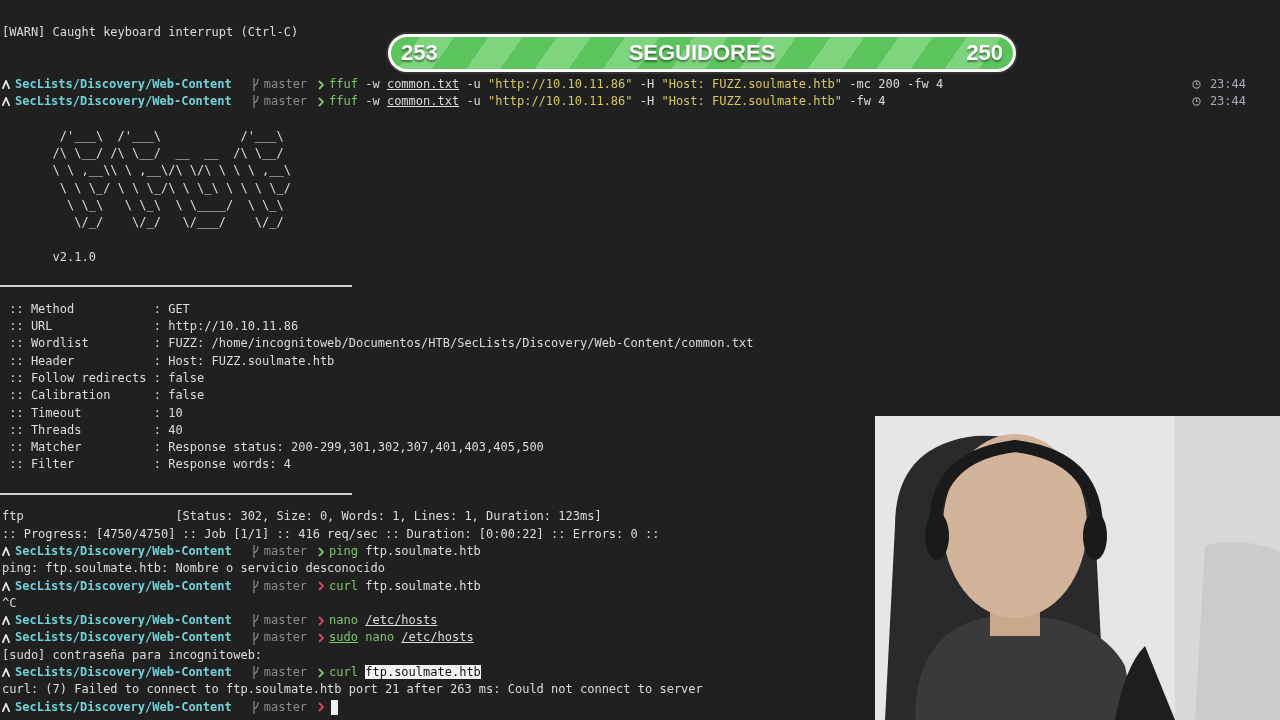 Image resolution: width=1280 pixels, height=720 pixels. Describe the element at coordinates (175, 204) in the screenshot. I see `ascii-art-line: \ \_\ \ \_\ \ \____/ \ \_\` at that location.